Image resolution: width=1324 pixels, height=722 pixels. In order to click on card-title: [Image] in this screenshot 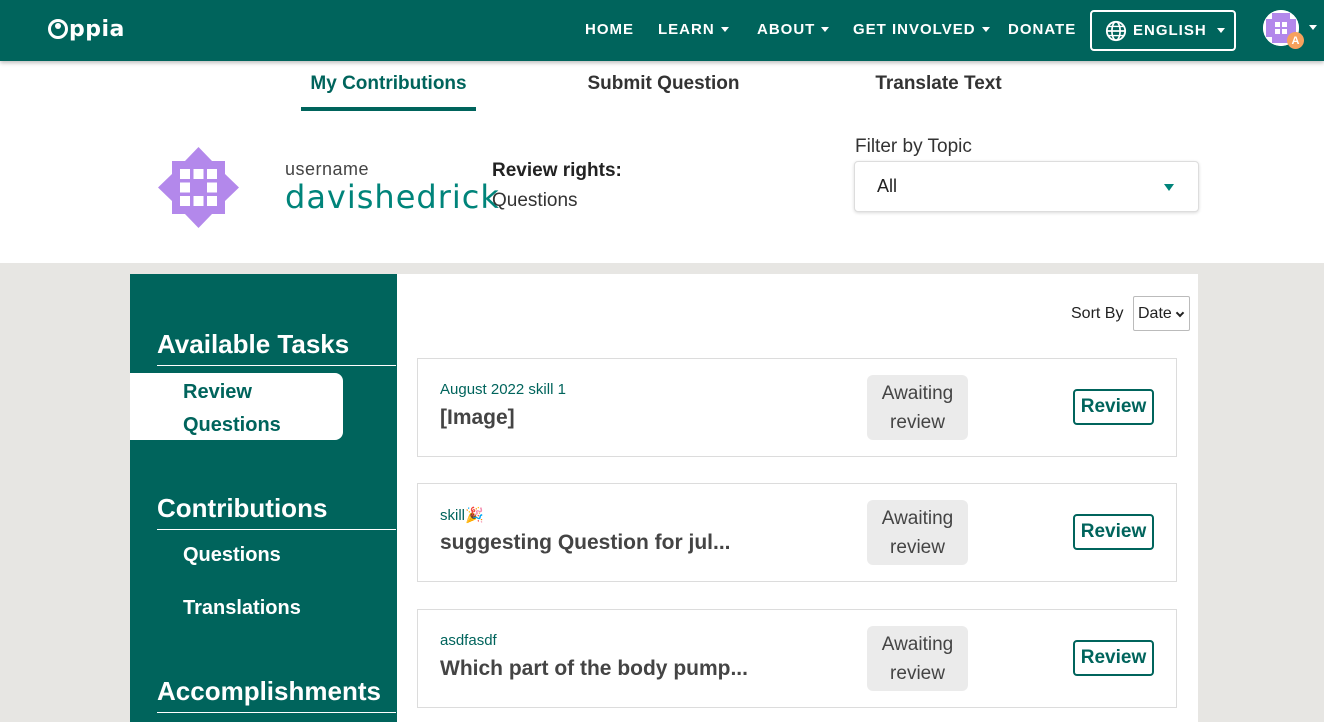, I will do `click(477, 417)`.